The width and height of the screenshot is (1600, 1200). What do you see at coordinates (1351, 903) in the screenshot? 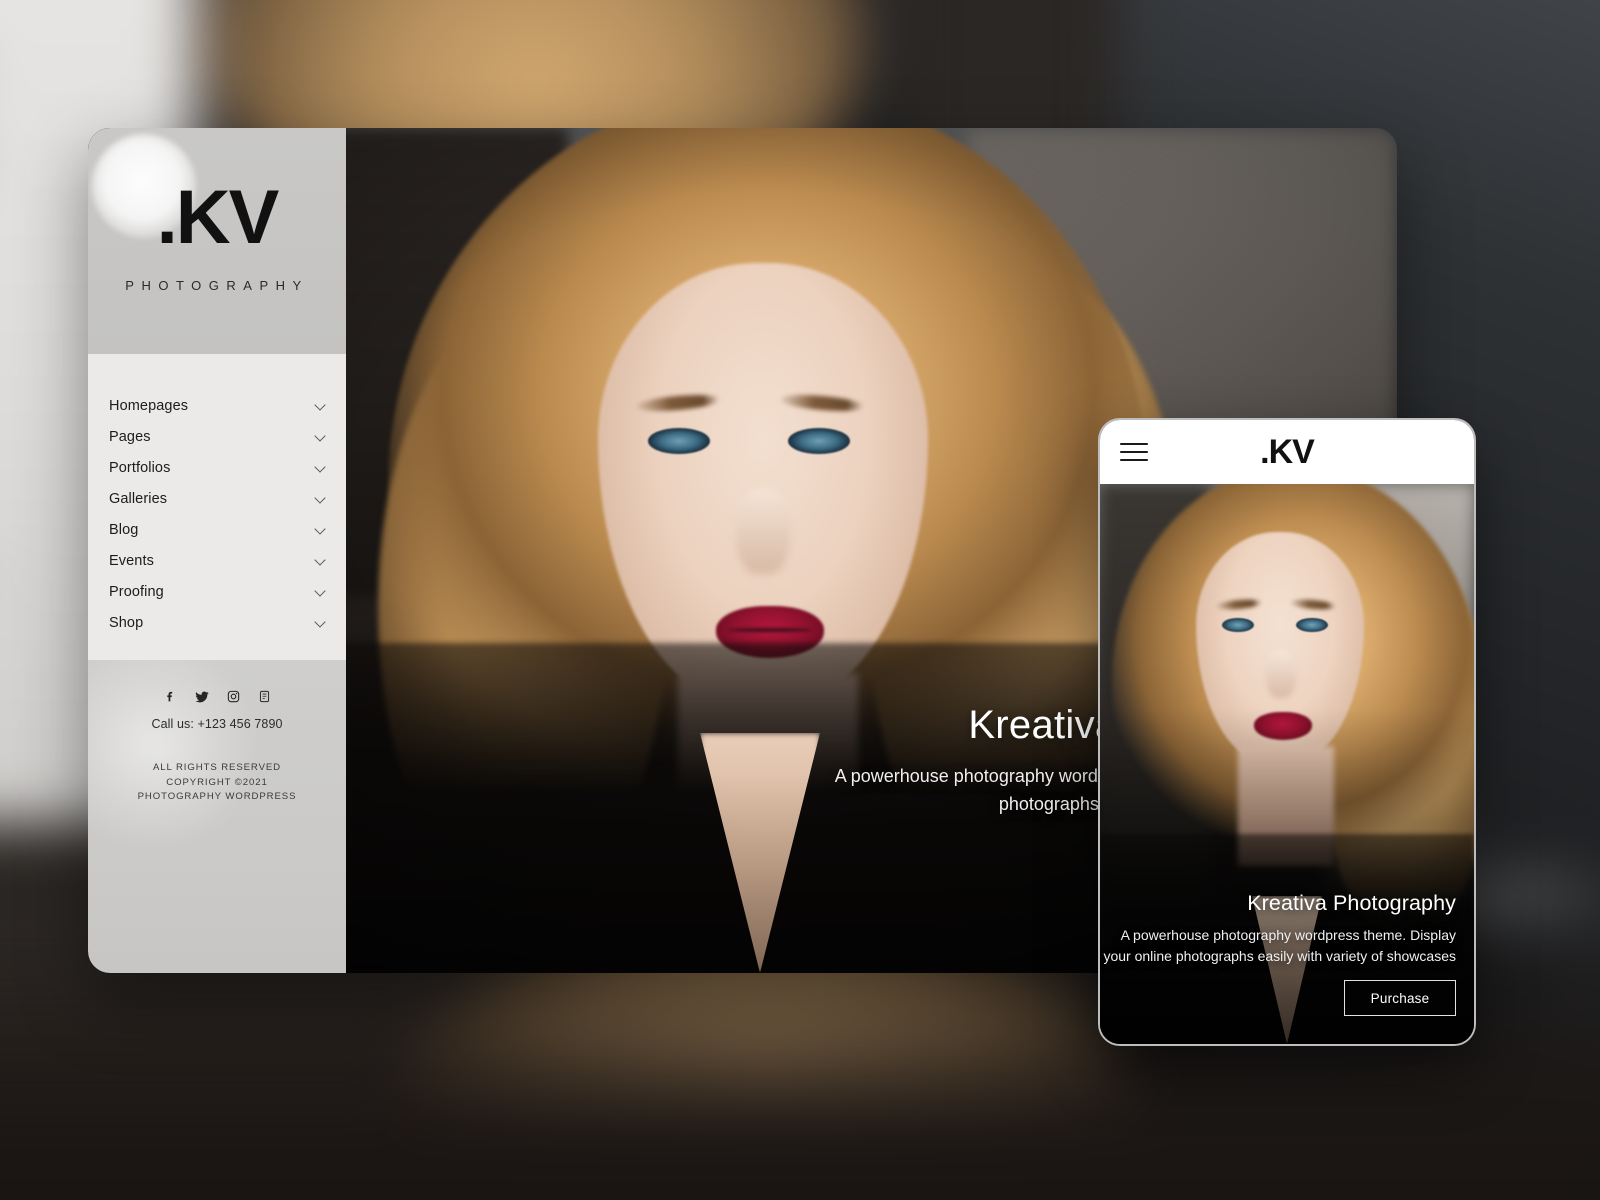
I see `mobile-hero-title: Kreativa Photography` at bounding box center [1351, 903].